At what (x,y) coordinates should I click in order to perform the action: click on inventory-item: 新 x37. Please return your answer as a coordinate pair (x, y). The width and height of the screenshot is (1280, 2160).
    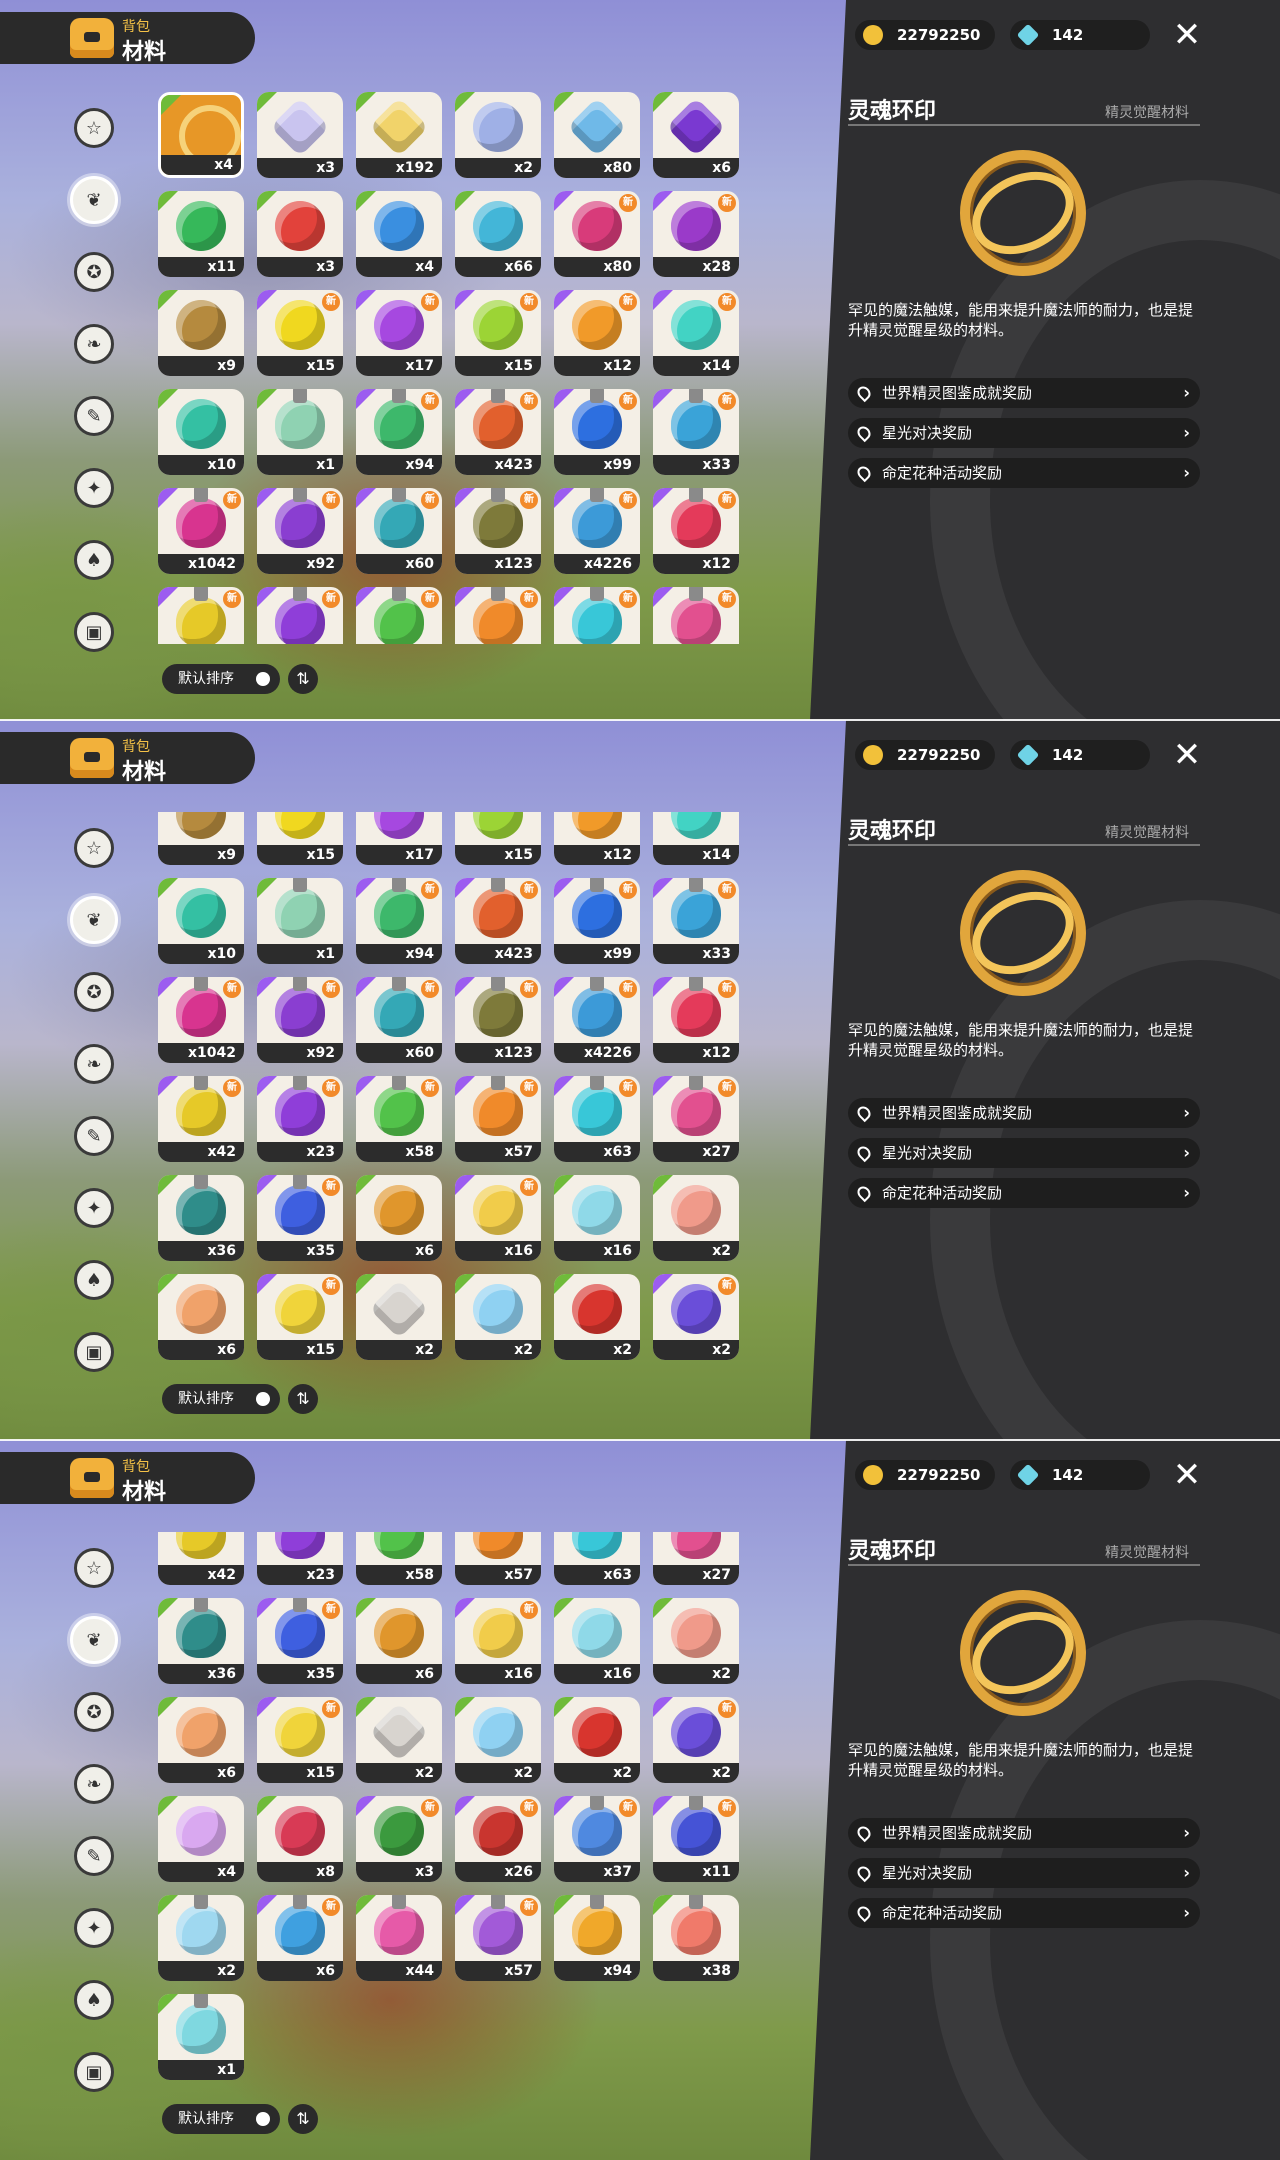
    Looking at the image, I should click on (597, 1839).